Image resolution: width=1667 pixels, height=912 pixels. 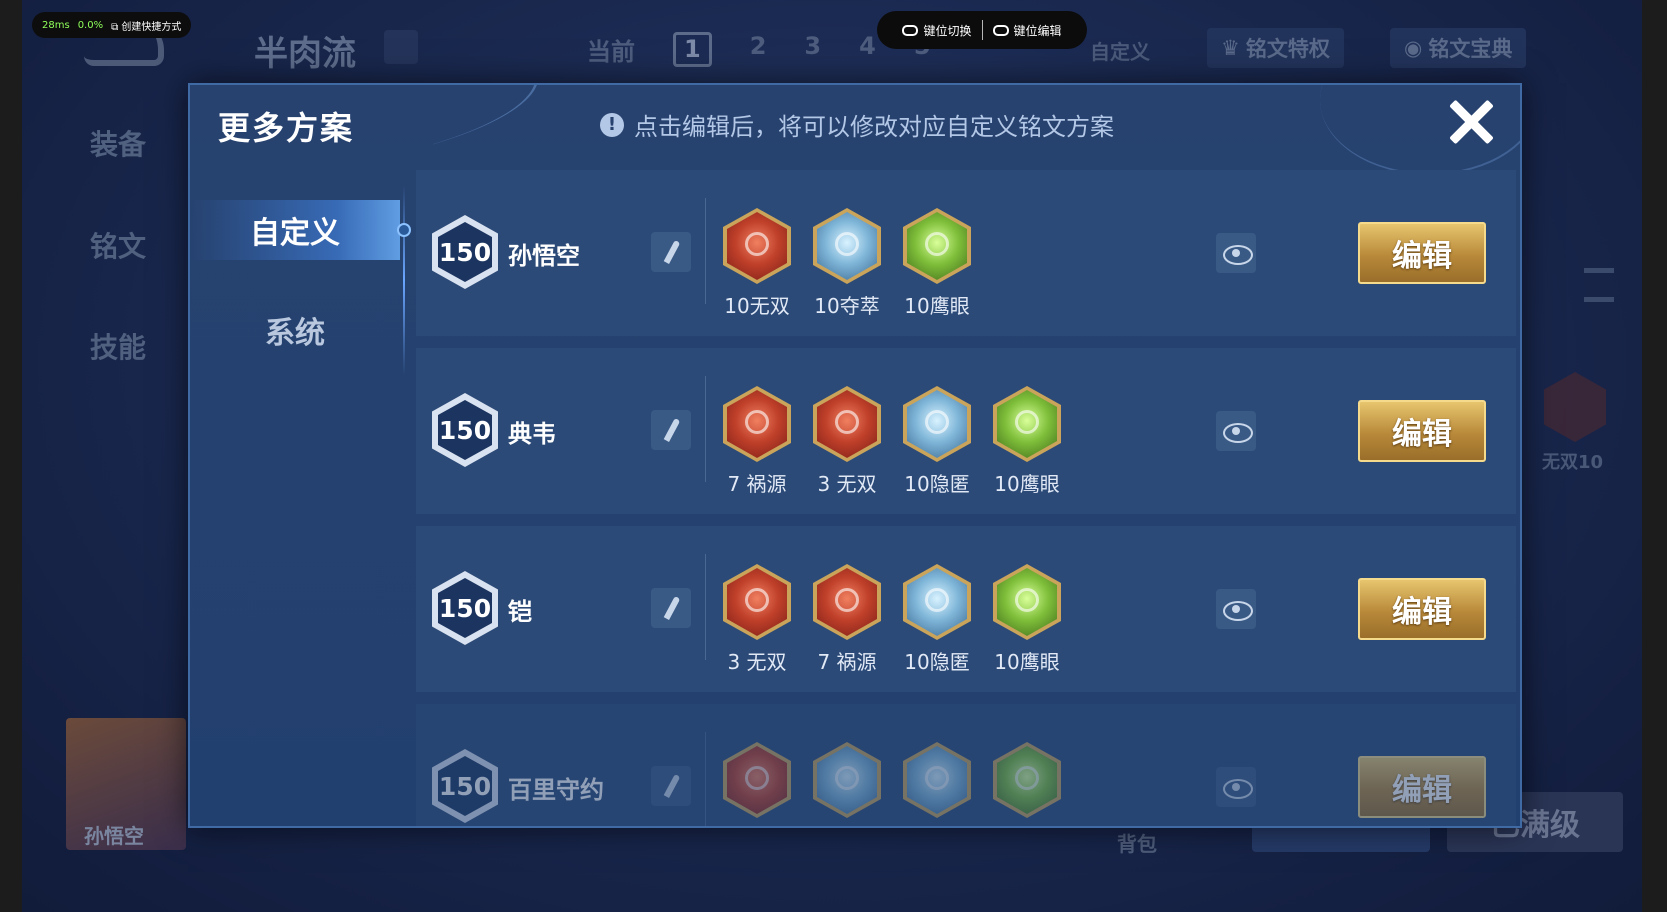 I want to click on crown-icon: ♛, so click(x=1230, y=48).